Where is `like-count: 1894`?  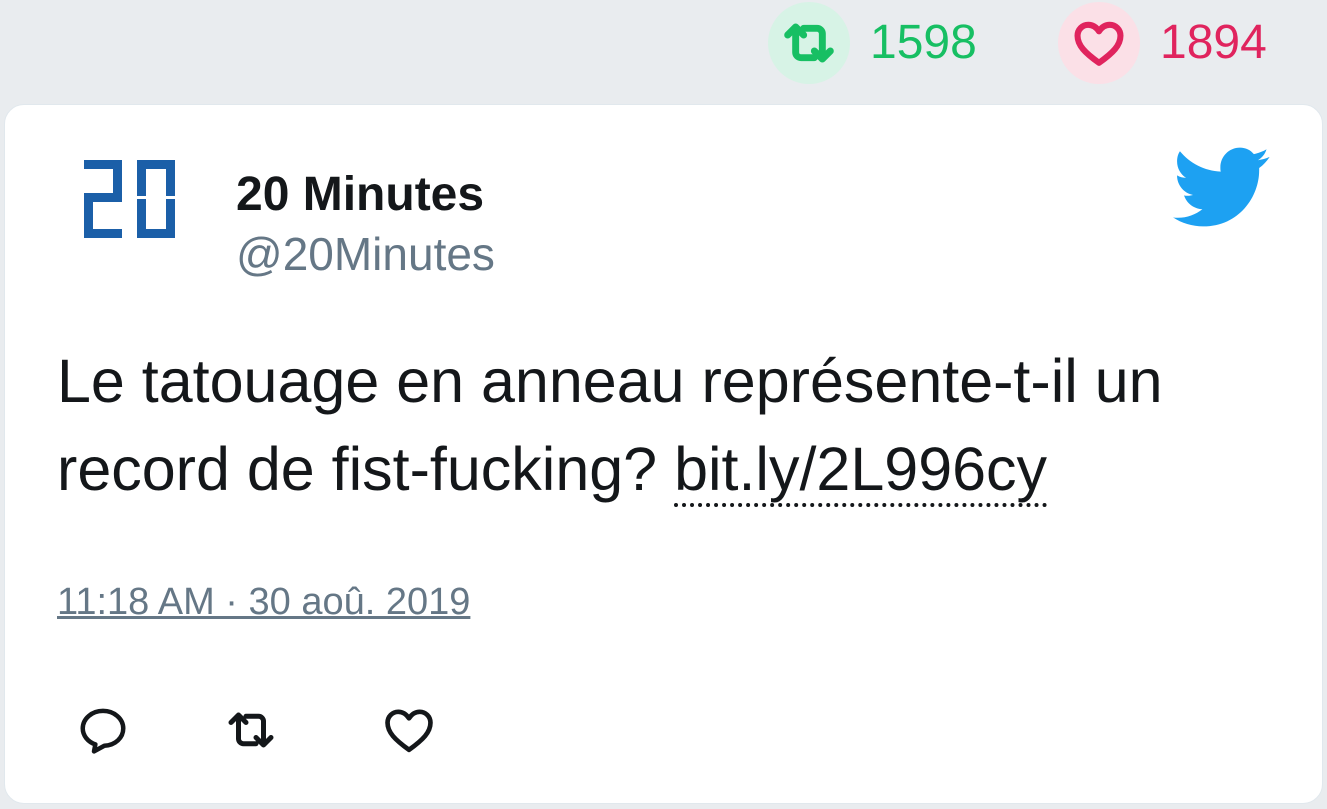
like-count: 1894 is located at coordinates (1213, 42).